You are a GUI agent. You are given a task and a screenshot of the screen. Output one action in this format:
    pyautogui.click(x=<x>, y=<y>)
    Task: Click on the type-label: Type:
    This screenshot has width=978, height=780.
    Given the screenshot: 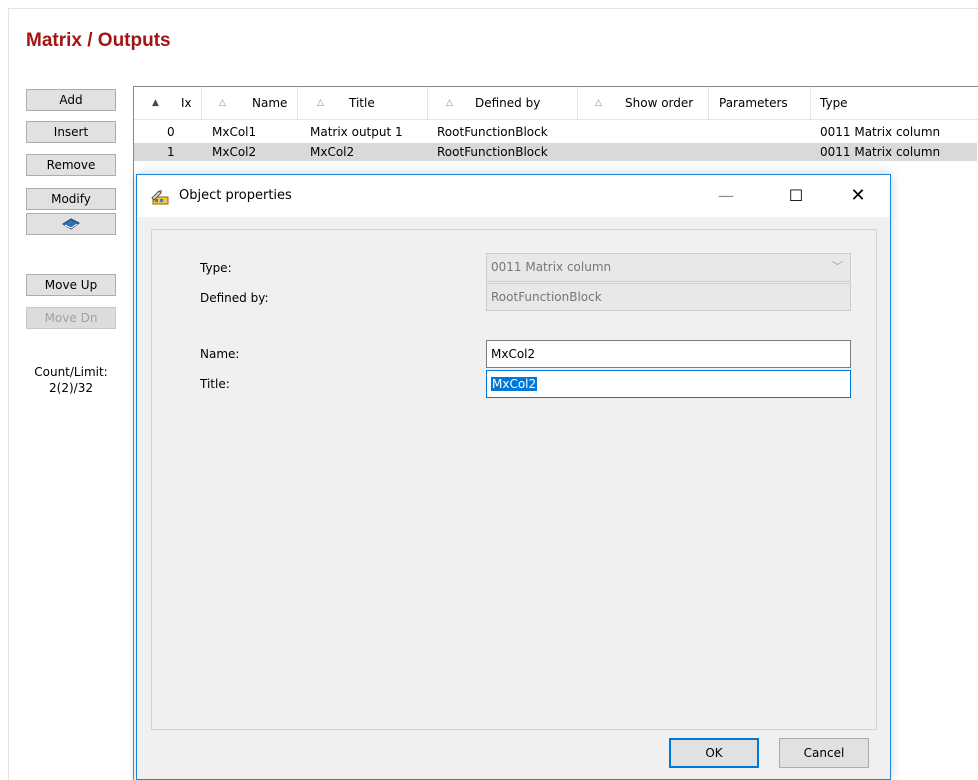 What is the action you would take?
    pyautogui.click(x=216, y=268)
    